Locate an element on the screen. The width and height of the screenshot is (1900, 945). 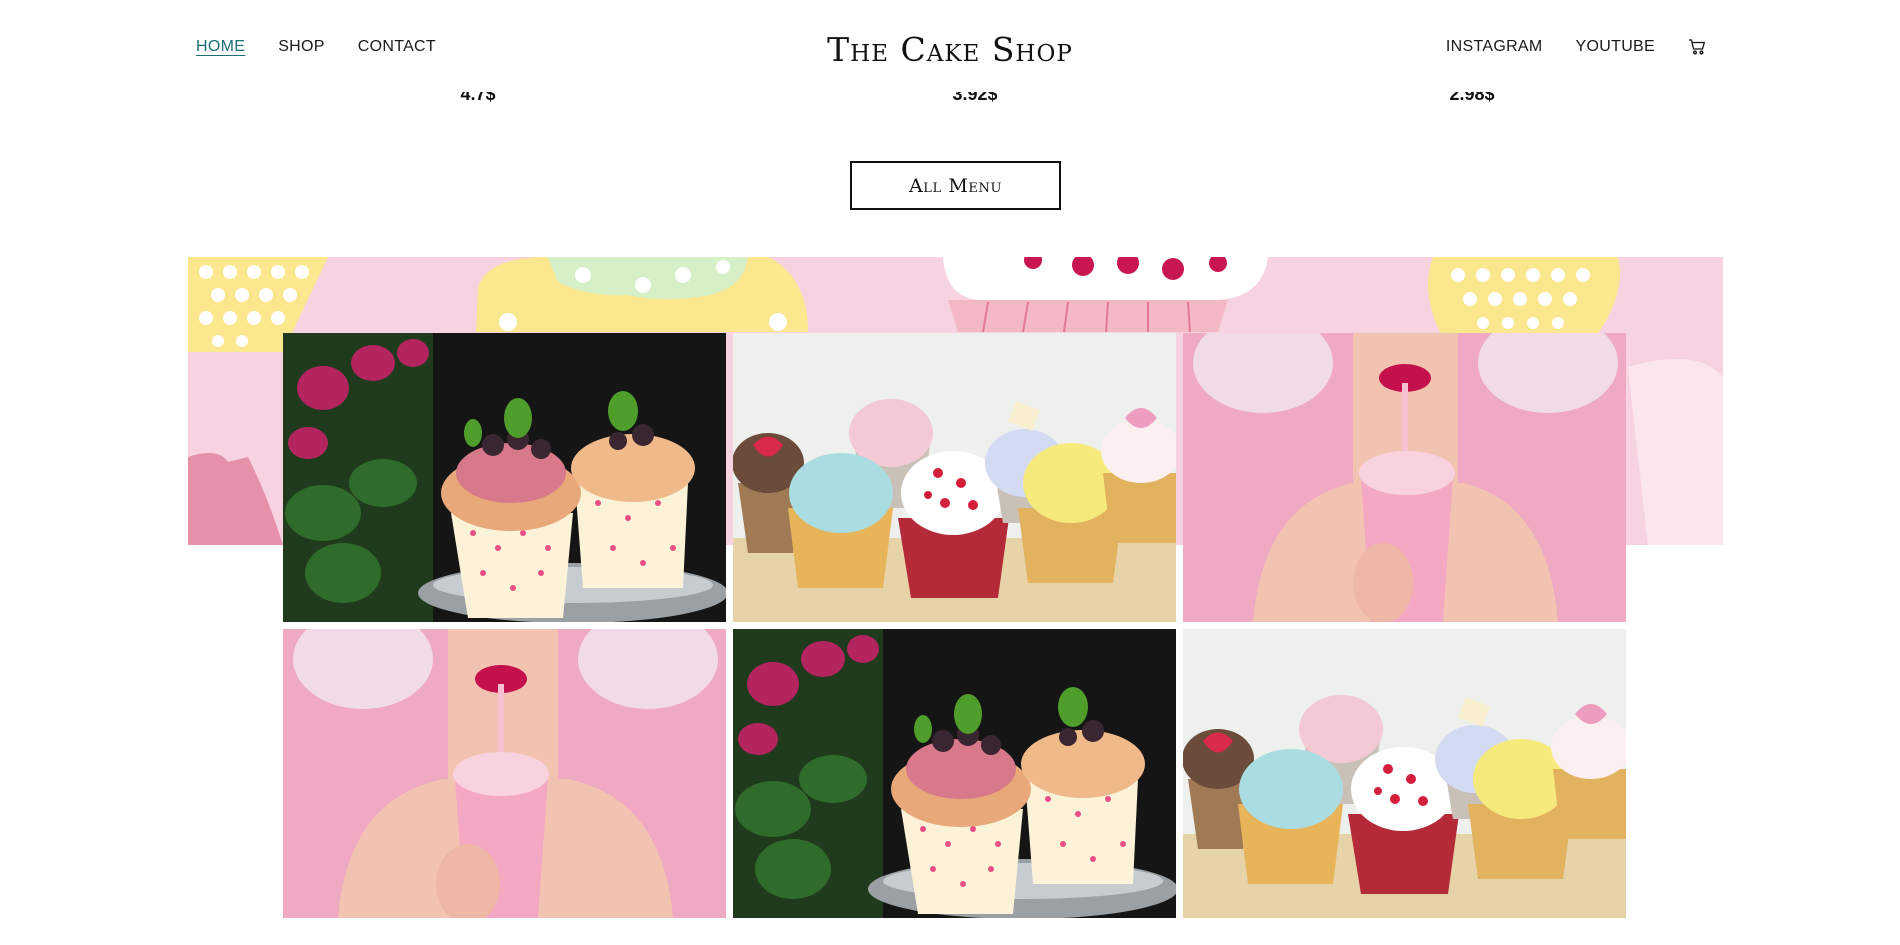
nav-contact-link: CONTACT is located at coordinates (397, 47).